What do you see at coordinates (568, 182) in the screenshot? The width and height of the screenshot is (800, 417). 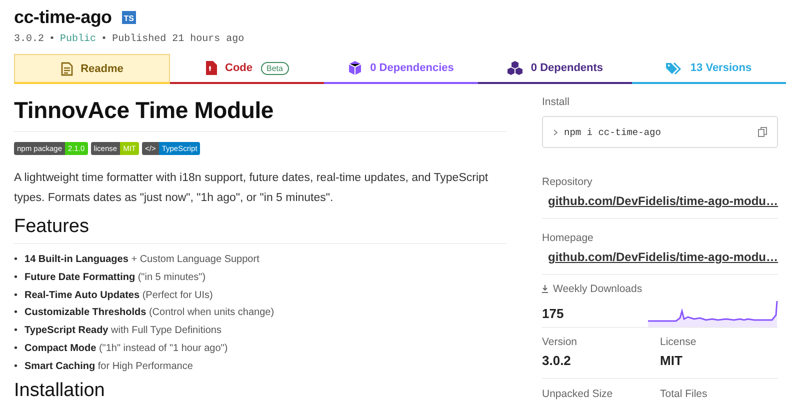 I see `repository-label: Repository` at bounding box center [568, 182].